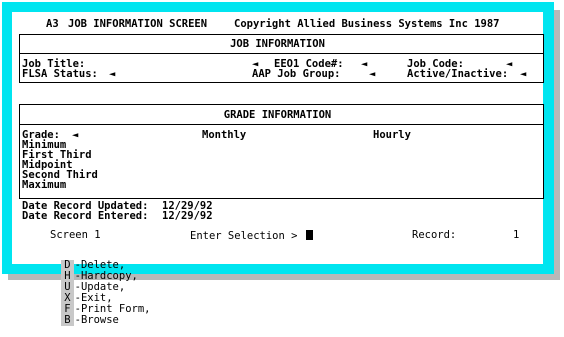 The image size is (564, 337). What do you see at coordinates (516, 235) in the screenshot?
I see `record-number: 1` at bounding box center [516, 235].